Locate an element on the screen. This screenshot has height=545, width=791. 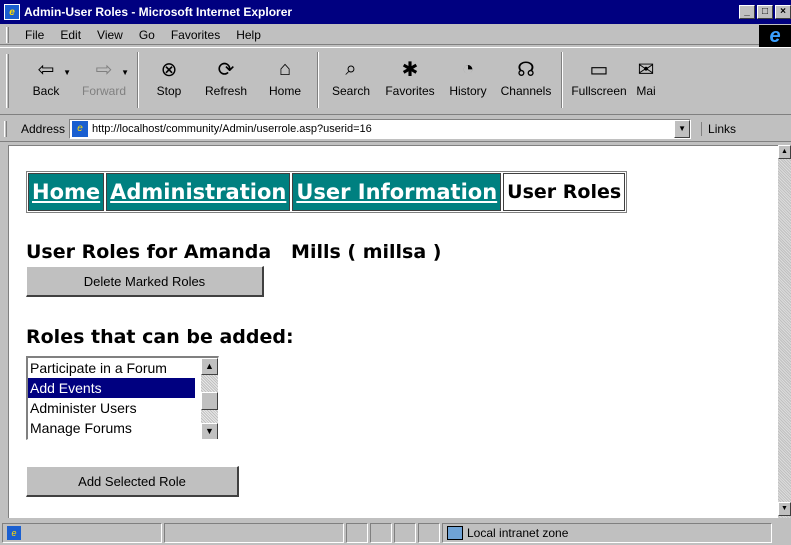
fullscreen-button: ▭ Fullscreen is located at coordinates (599, 79).